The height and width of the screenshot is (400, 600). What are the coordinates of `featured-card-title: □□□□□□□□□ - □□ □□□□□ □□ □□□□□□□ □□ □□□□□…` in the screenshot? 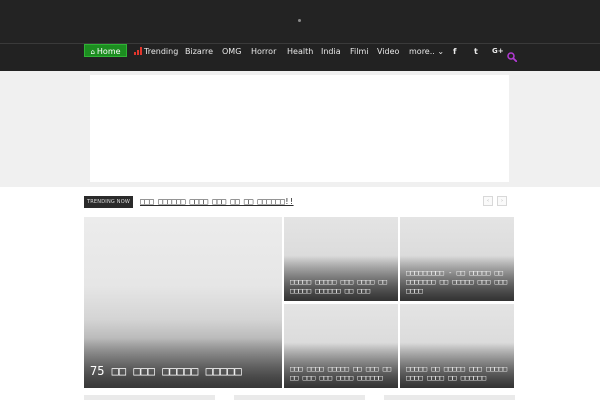 It's located at (457, 282).